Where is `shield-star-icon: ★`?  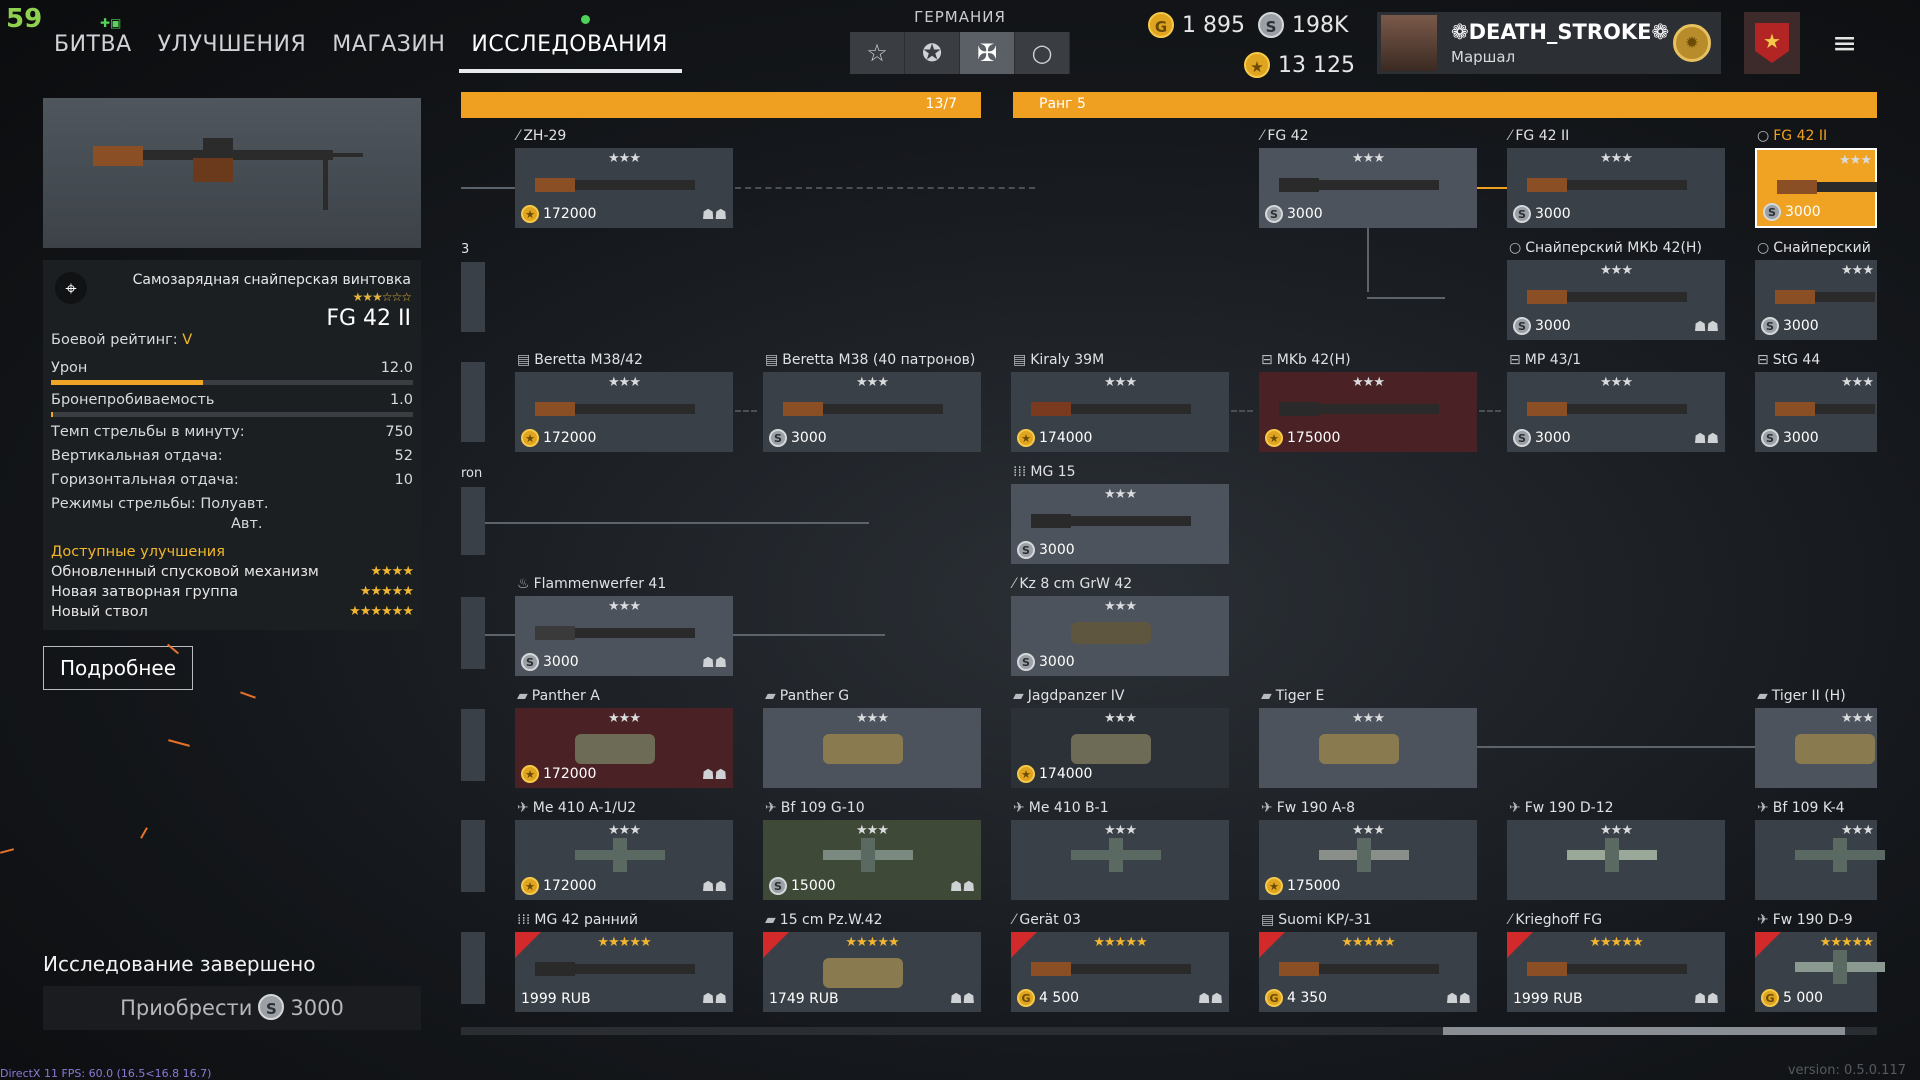 shield-star-icon: ★ is located at coordinates (1772, 43).